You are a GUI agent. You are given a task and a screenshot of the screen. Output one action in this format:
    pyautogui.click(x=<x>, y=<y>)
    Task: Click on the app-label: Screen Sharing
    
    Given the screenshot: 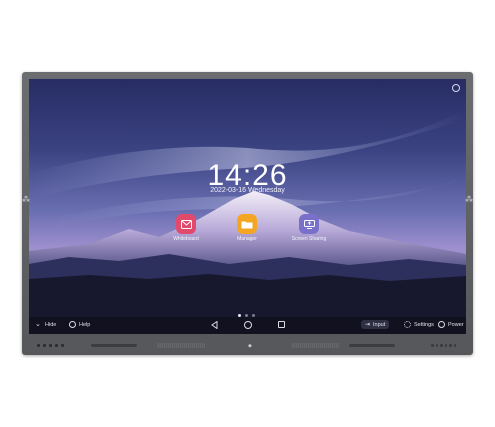 What is the action you would take?
    pyautogui.click(x=309, y=239)
    